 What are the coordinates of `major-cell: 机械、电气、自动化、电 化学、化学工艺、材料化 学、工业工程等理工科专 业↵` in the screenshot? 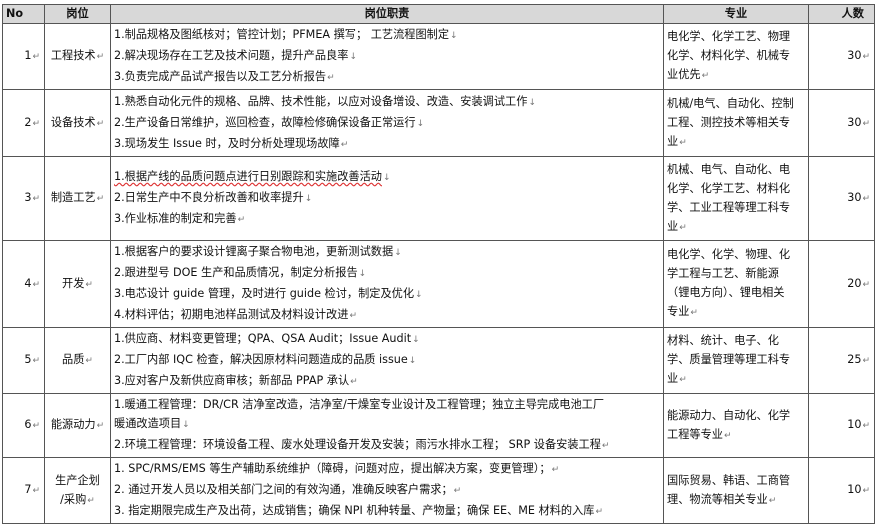 It's located at (736, 198).